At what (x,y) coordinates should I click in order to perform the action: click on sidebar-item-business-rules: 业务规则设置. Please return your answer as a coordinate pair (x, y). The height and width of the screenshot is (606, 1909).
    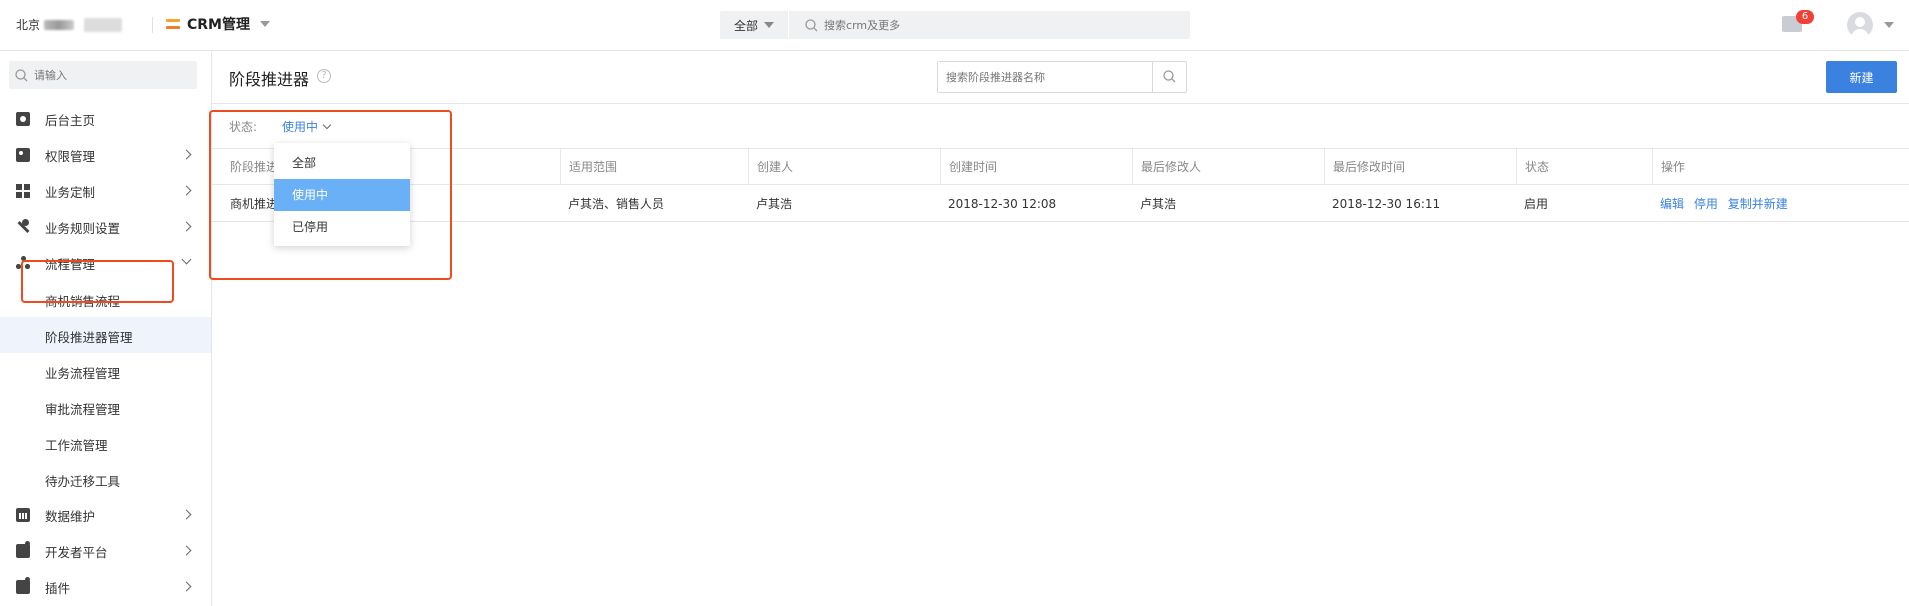
    Looking at the image, I should click on (105, 227).